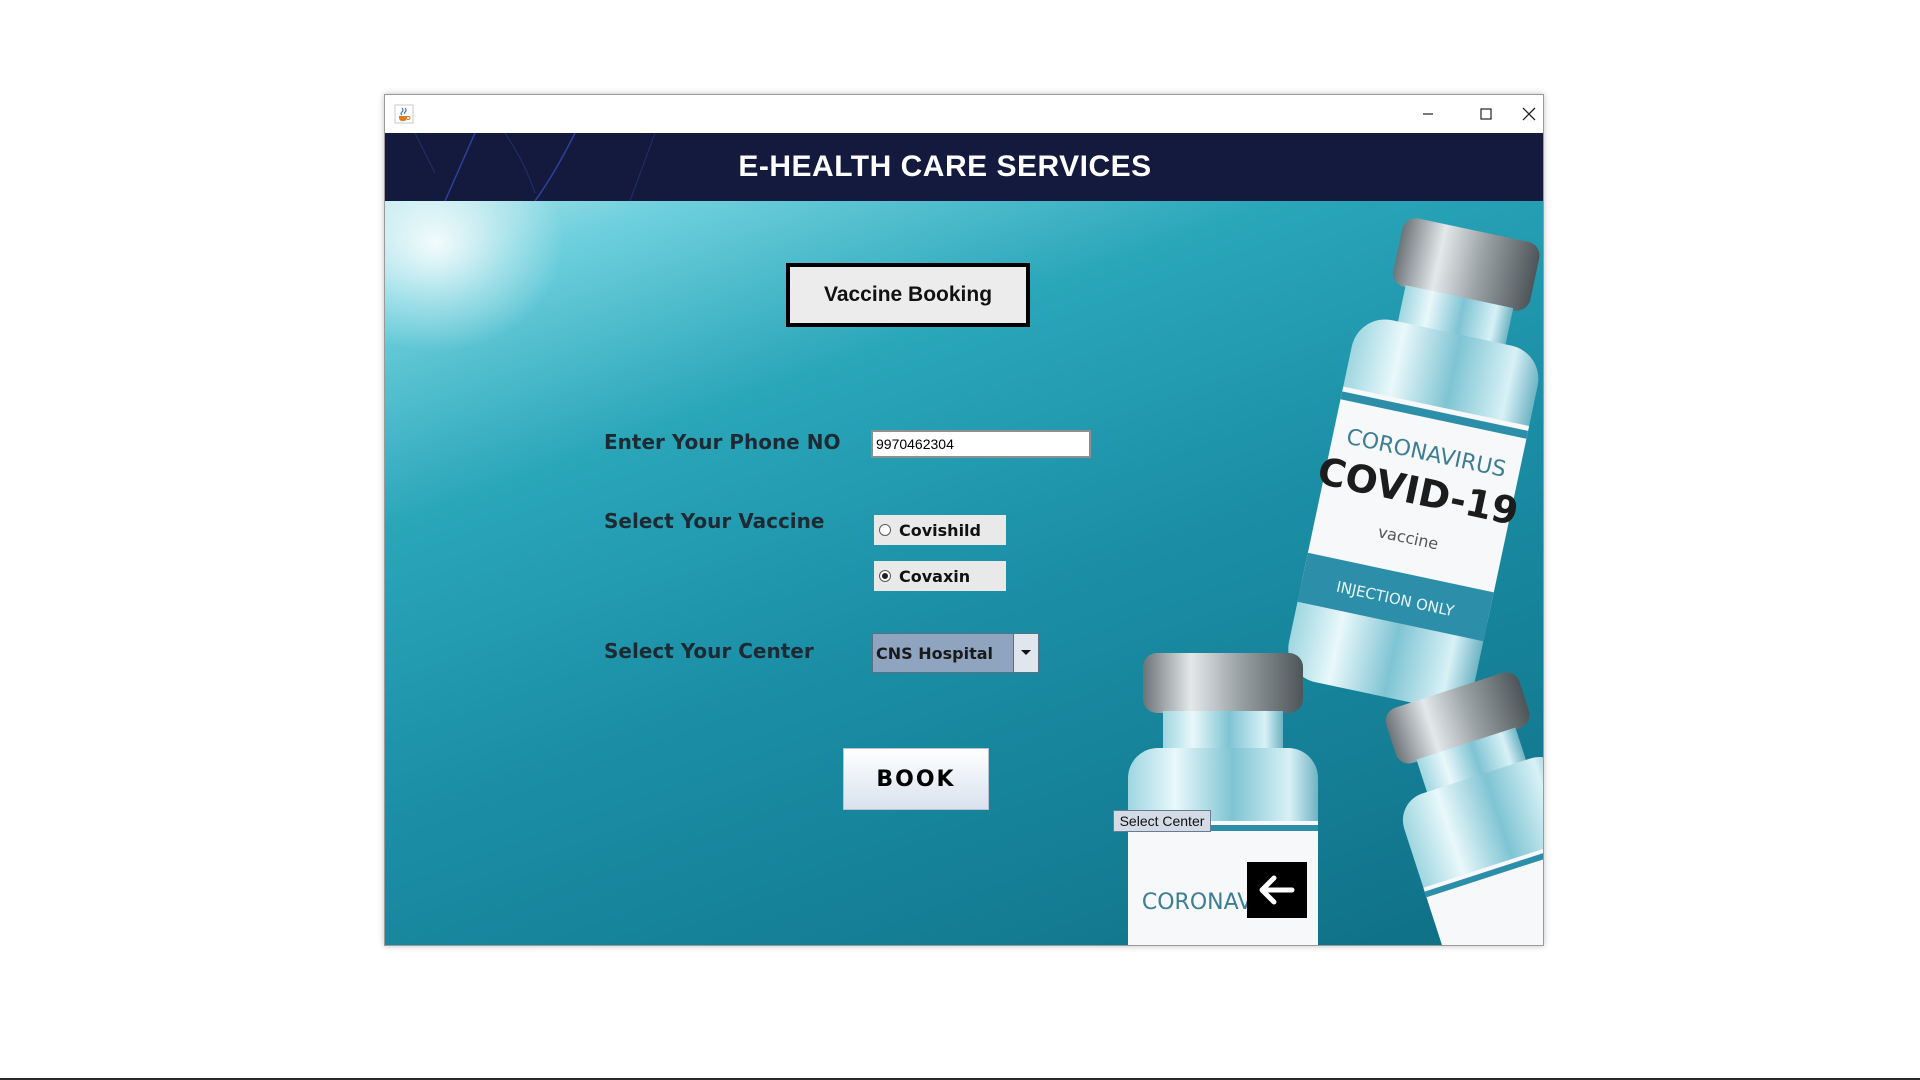  I want to click on maximize-icon, so click(1486, 114).